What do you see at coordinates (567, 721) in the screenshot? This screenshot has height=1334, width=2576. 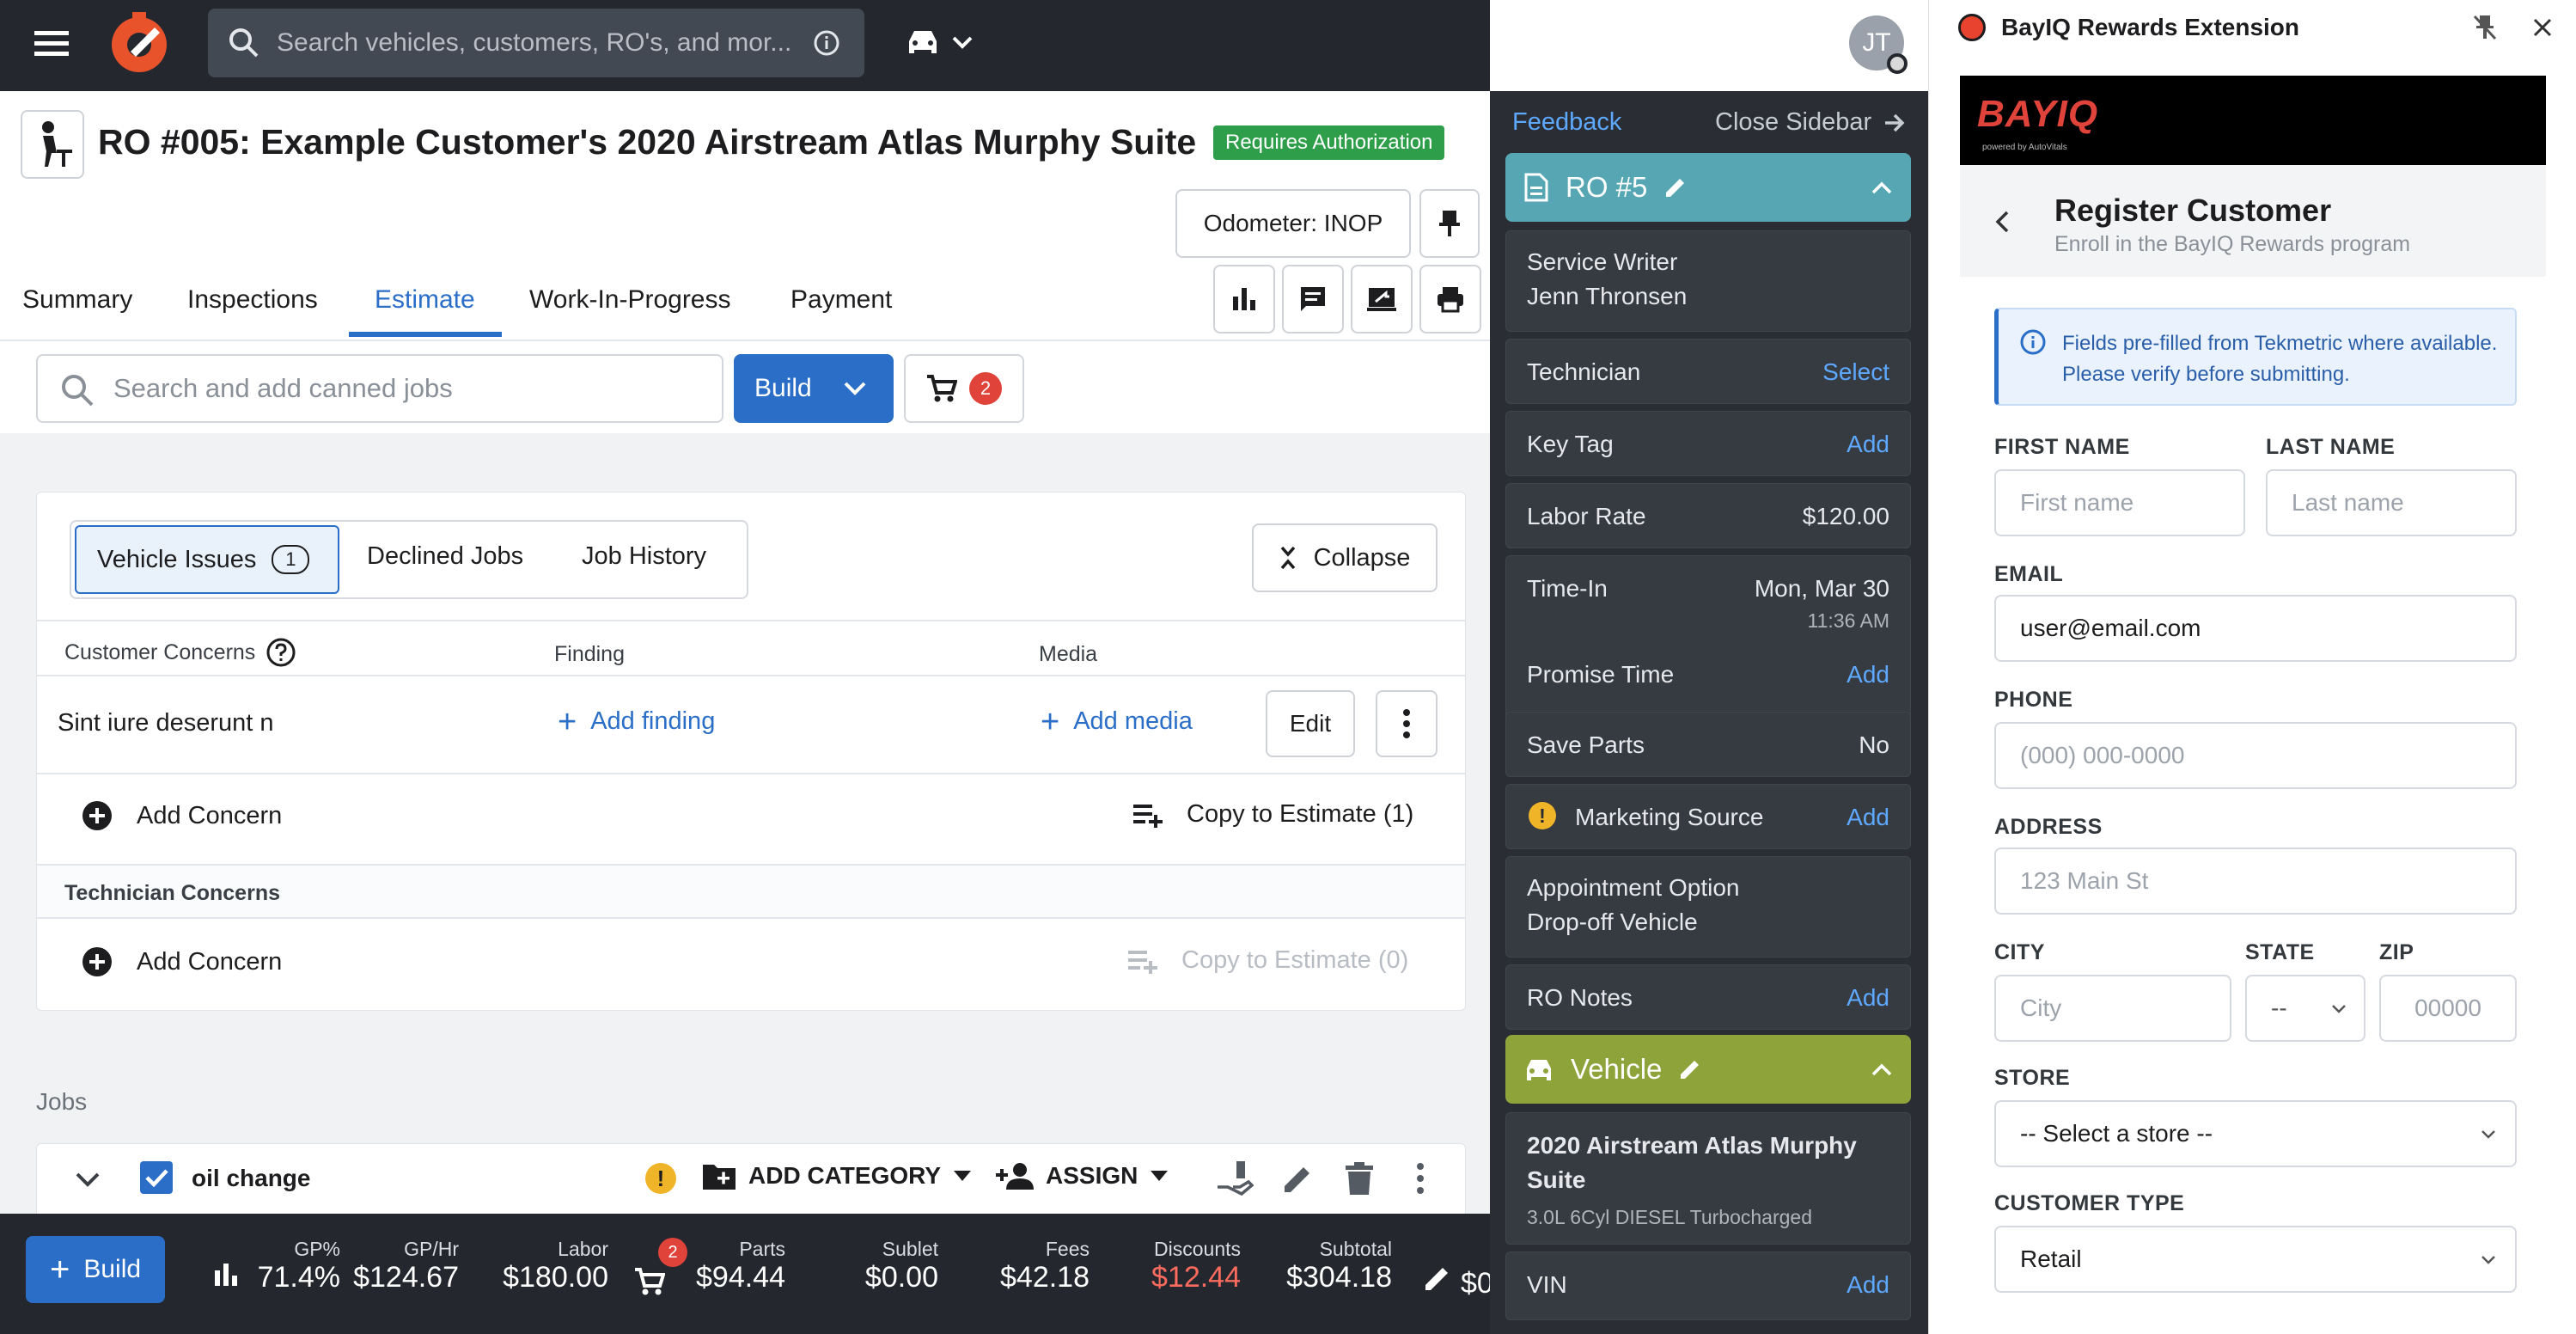 I see `plus-icon: +` at bounding box center [567, 721].